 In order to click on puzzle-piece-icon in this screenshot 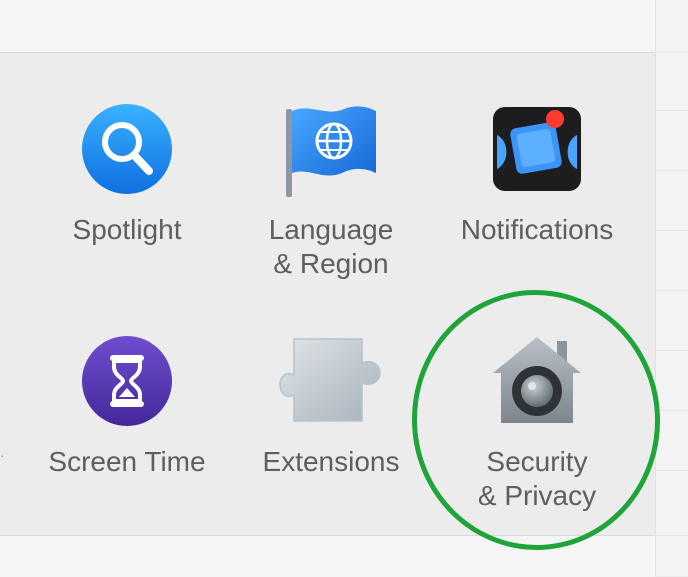, I will do `click(331, 383)`.